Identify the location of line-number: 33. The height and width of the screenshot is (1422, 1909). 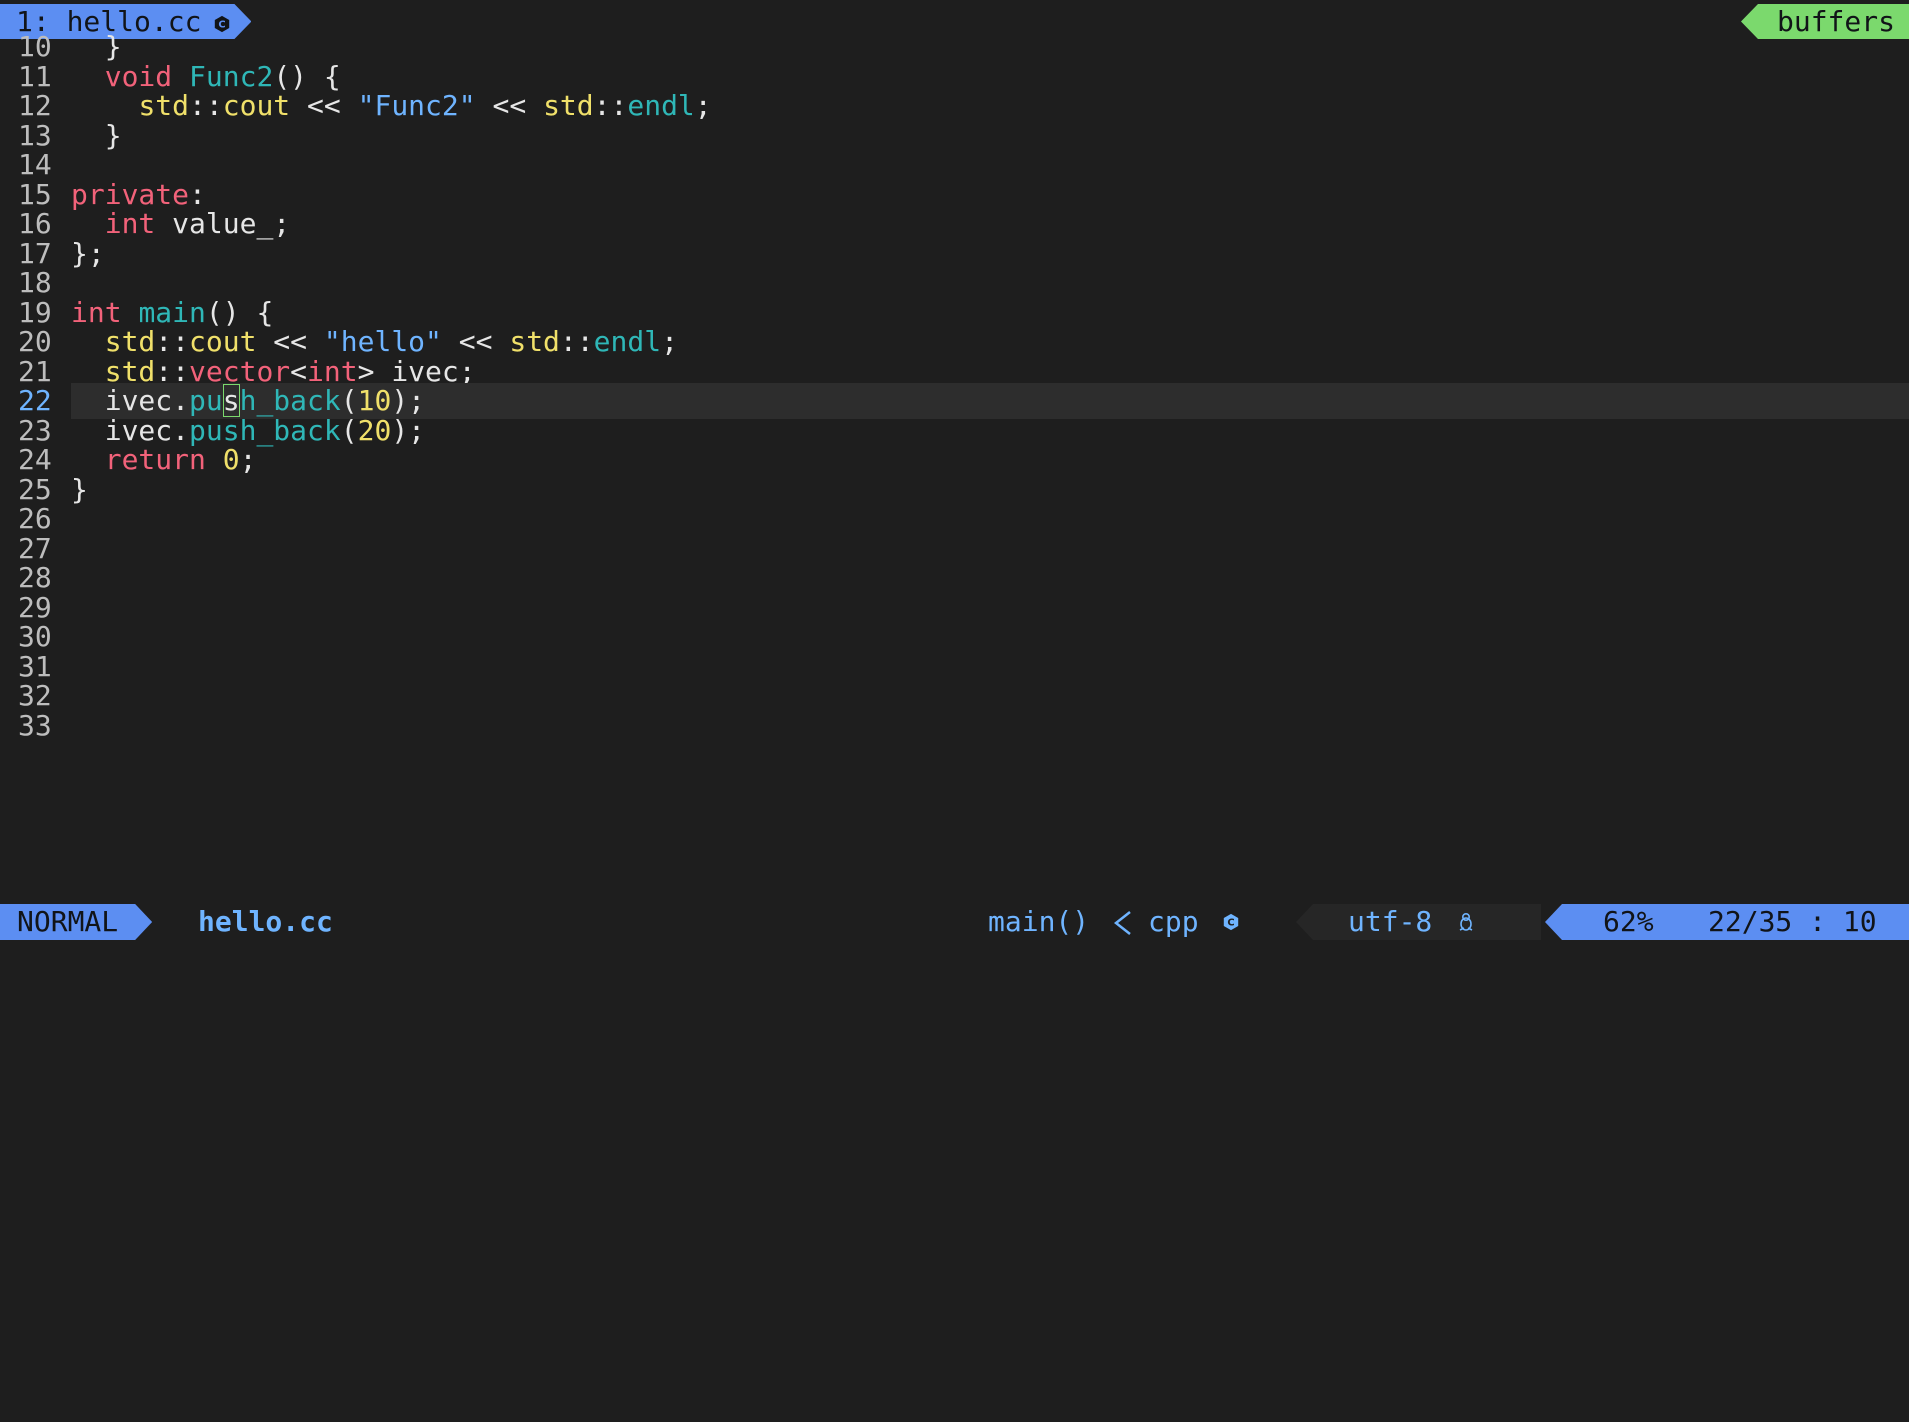
(35, 725).